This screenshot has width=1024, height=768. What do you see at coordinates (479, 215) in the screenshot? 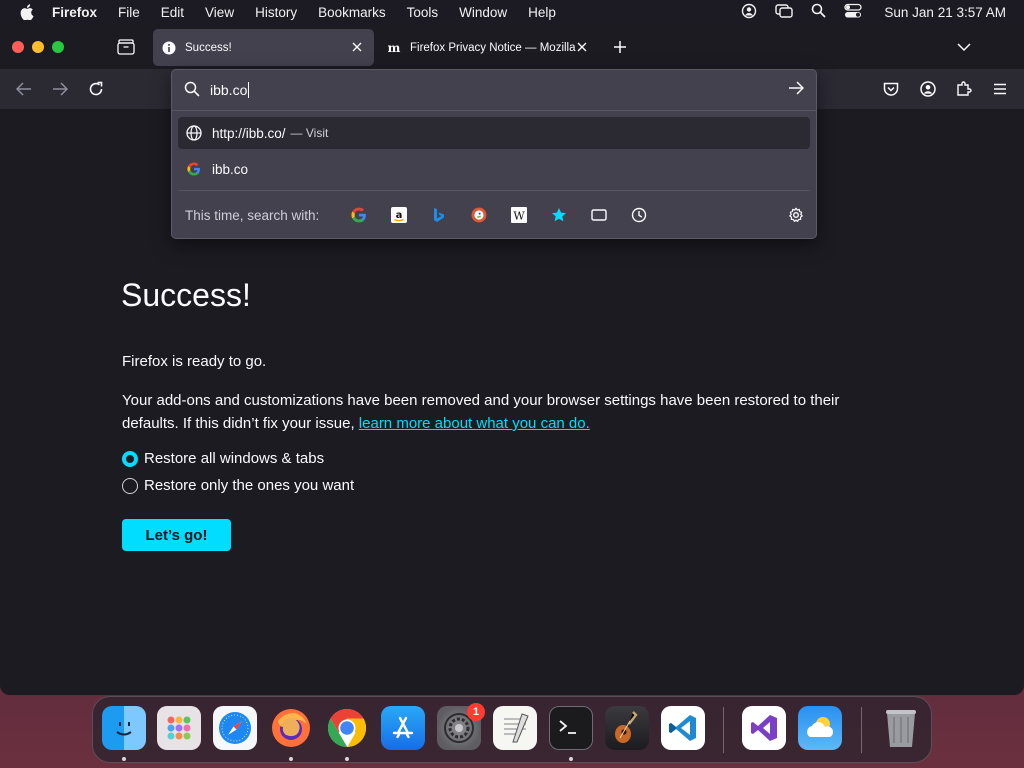
I see `duckduckgo-icon` at bounding box center [479, 215].